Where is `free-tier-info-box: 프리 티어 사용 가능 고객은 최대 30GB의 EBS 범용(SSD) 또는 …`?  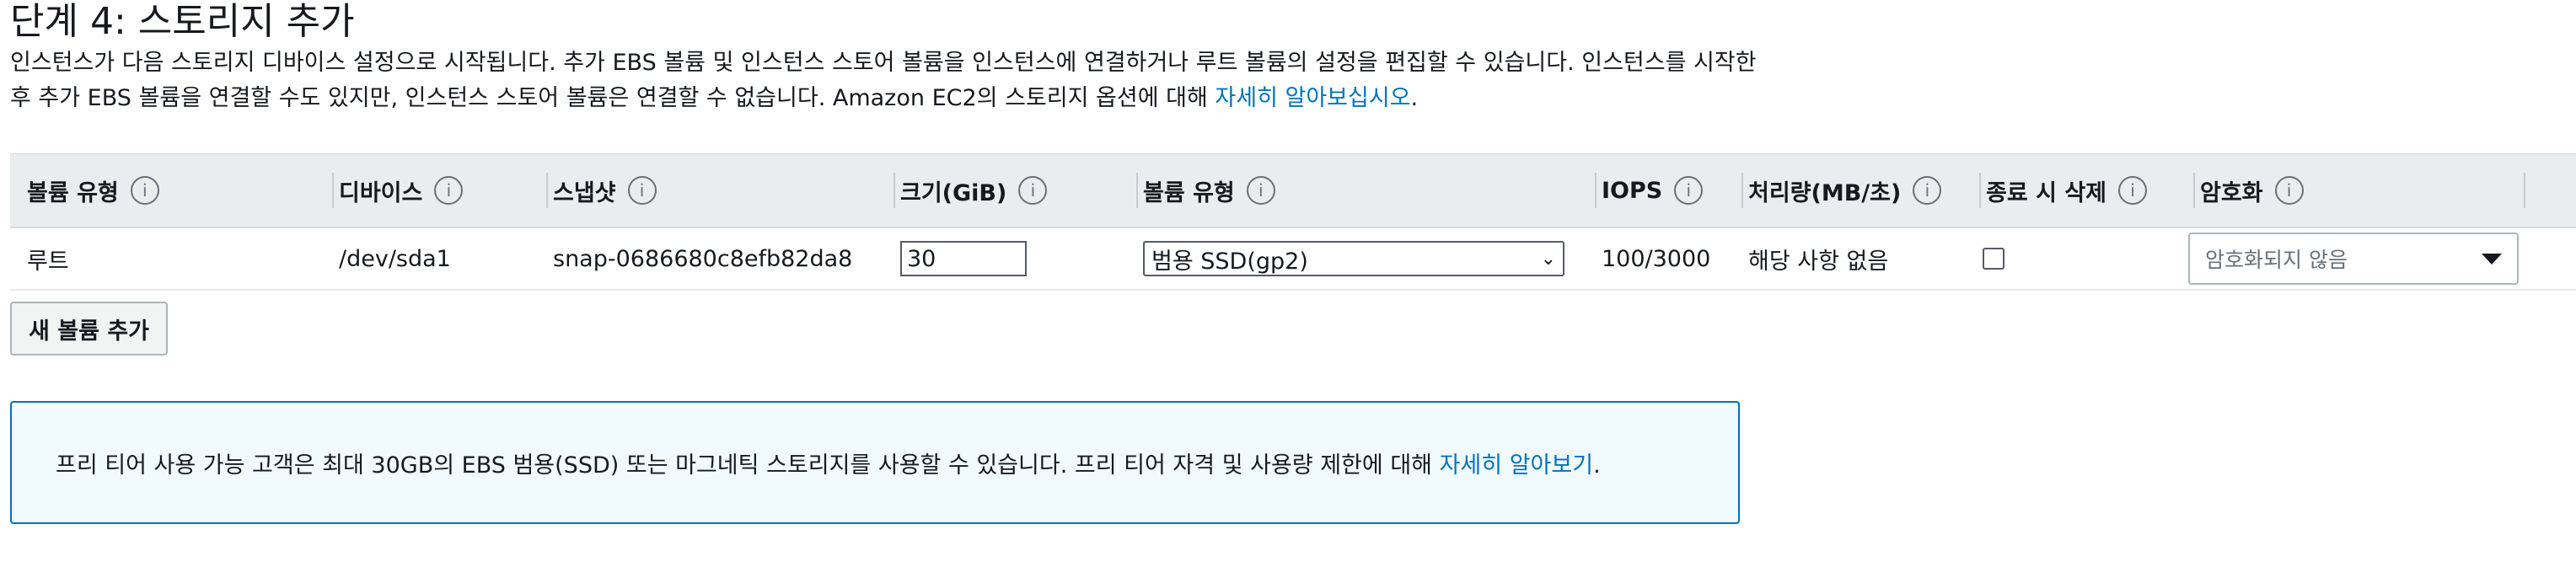 free-tier-info-box: 프리 티어 사용 가능 고객은 최대 30GB의 EBS 범용(SSD) 또는 … is located at coordinates (875, 462).